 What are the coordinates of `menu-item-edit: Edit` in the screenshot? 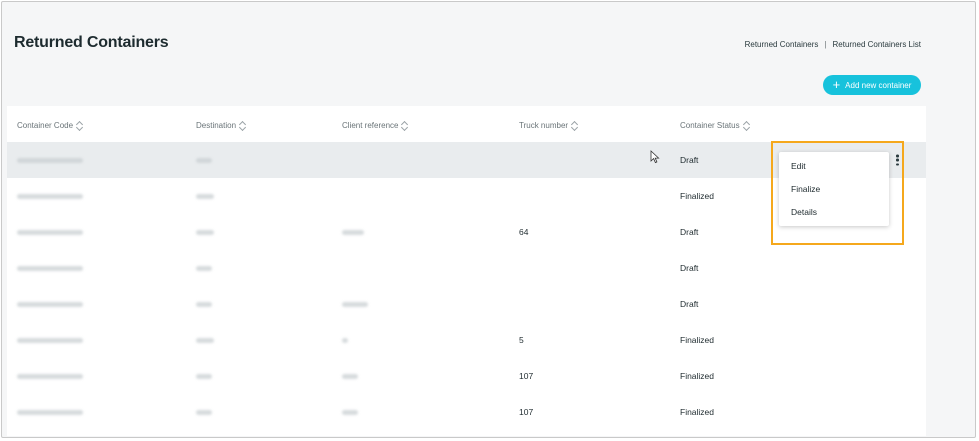 It's located at (798, 166).